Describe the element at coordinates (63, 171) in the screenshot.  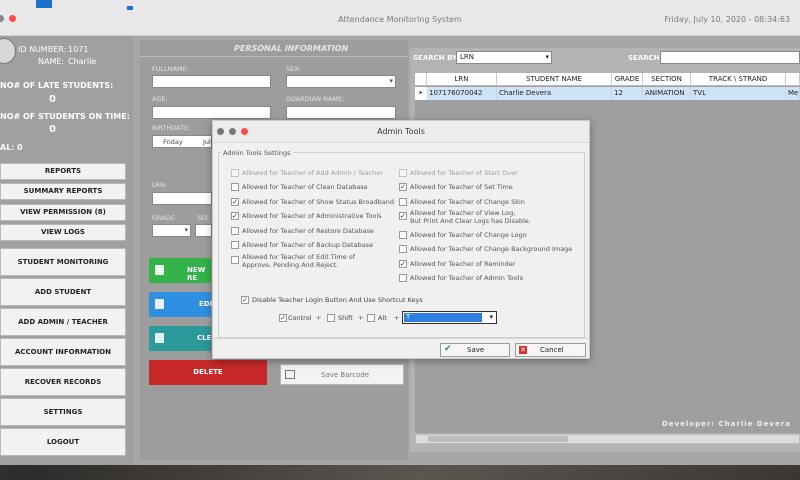
I see `reports-button: REPORTS` at that location.